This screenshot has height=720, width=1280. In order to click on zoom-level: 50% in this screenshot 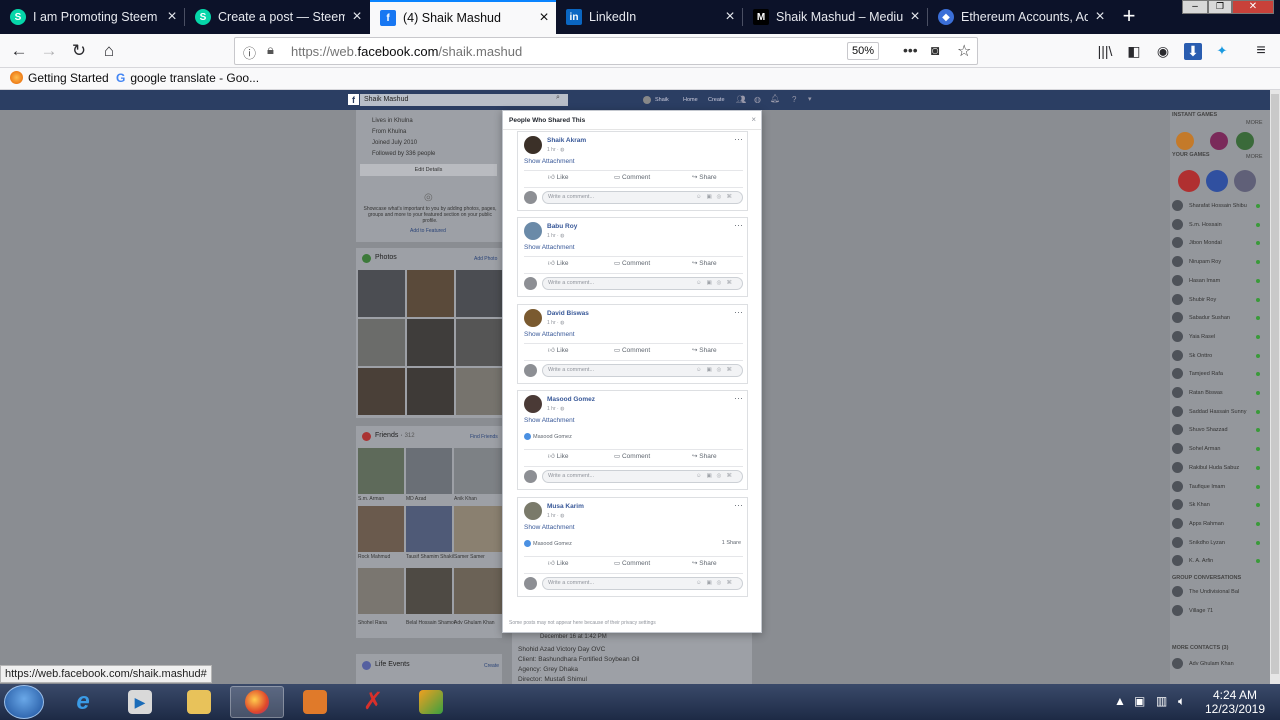, I will do `click(863, 51)`.